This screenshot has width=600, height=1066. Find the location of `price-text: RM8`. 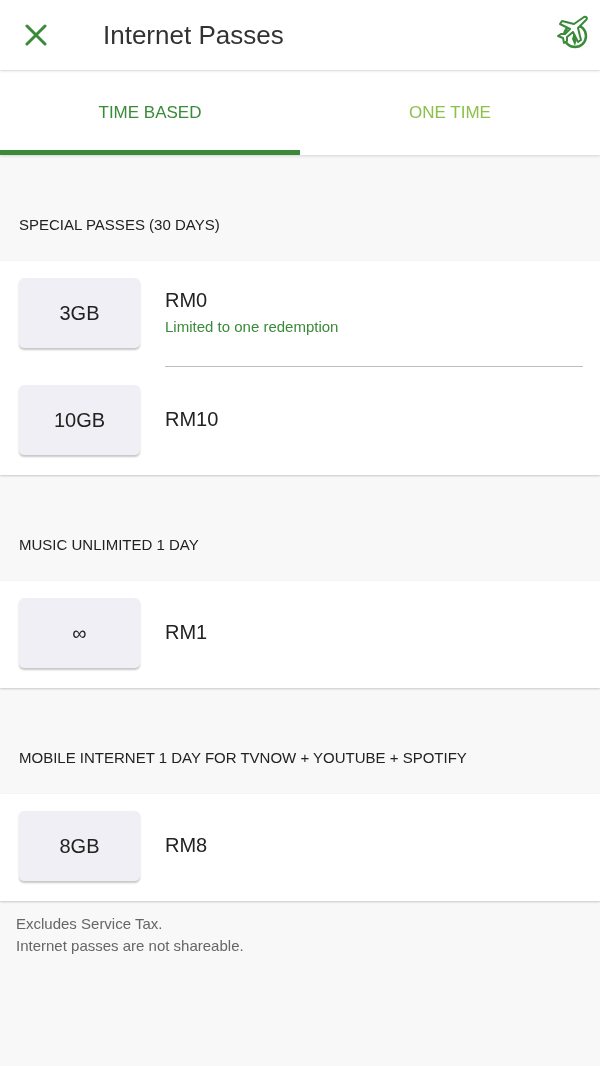

price-text: RM8 is located at coordinates (186, 845).